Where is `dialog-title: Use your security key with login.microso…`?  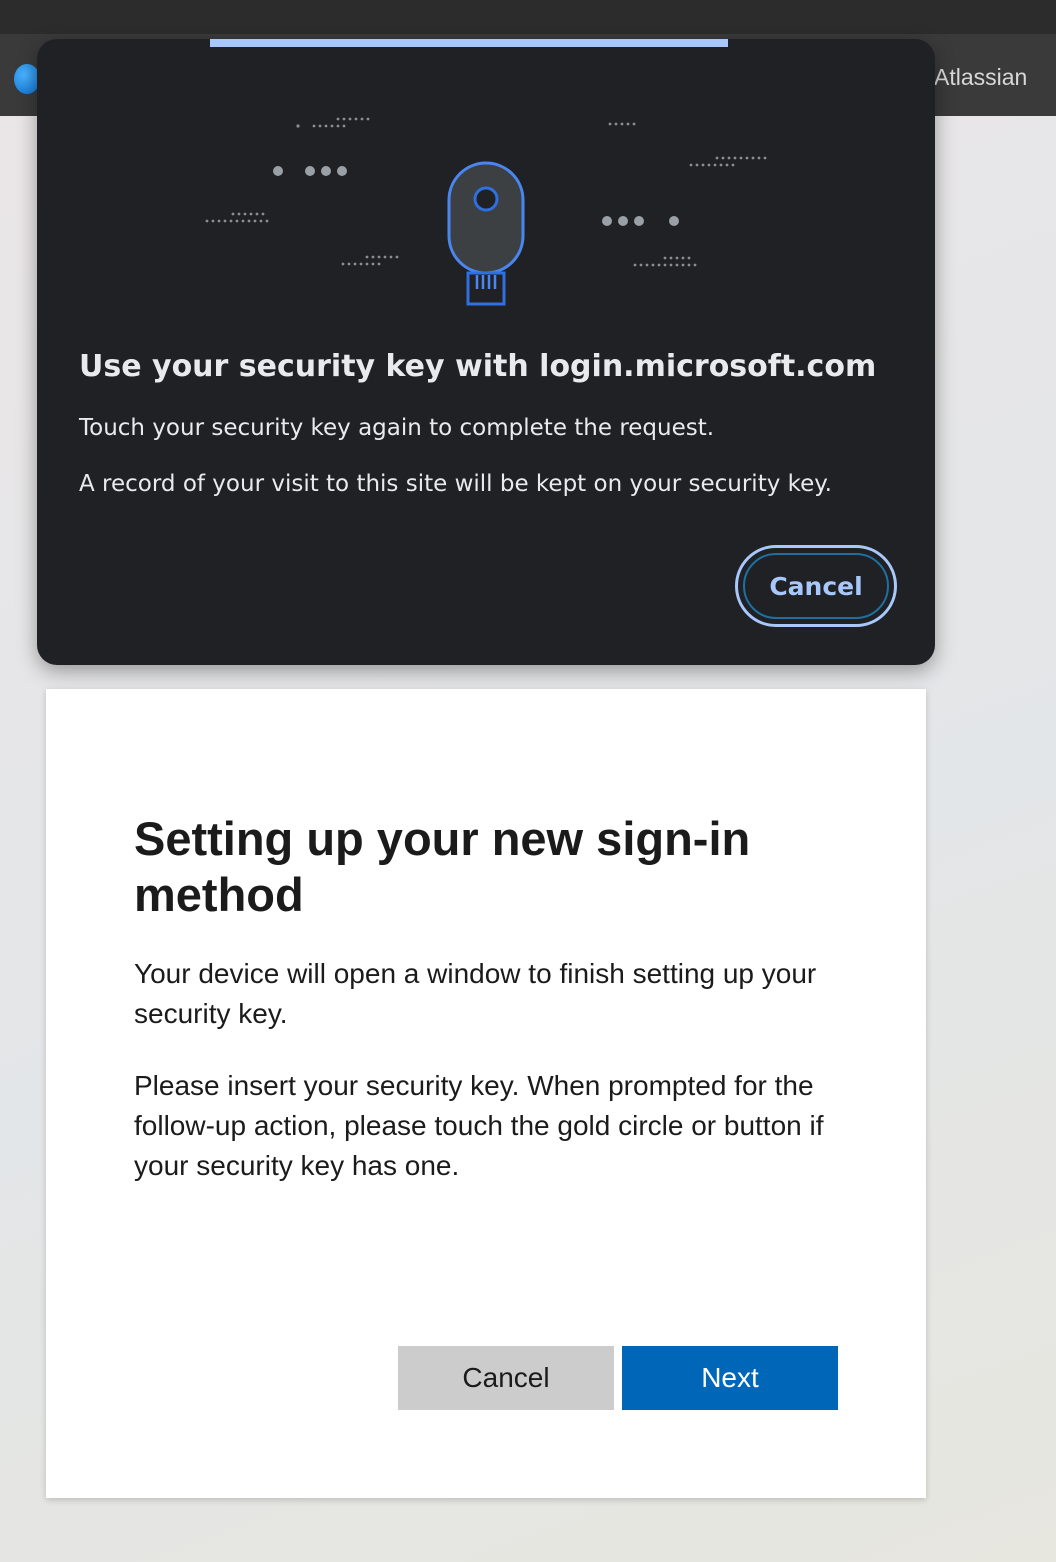
dialog-title: Use your security key with login.microso… is located at coordinates (478, 366).